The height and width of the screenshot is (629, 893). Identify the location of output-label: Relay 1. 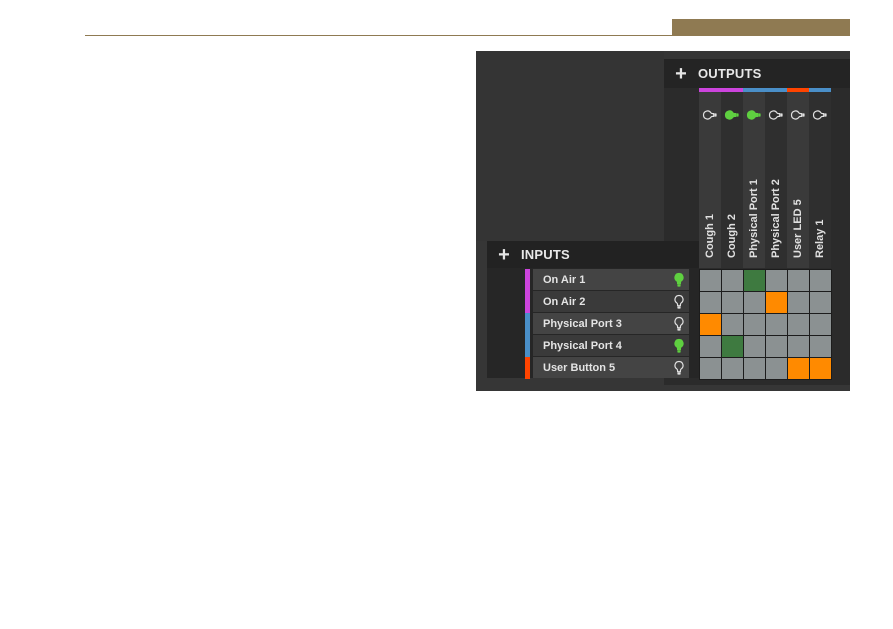
(820, 238).